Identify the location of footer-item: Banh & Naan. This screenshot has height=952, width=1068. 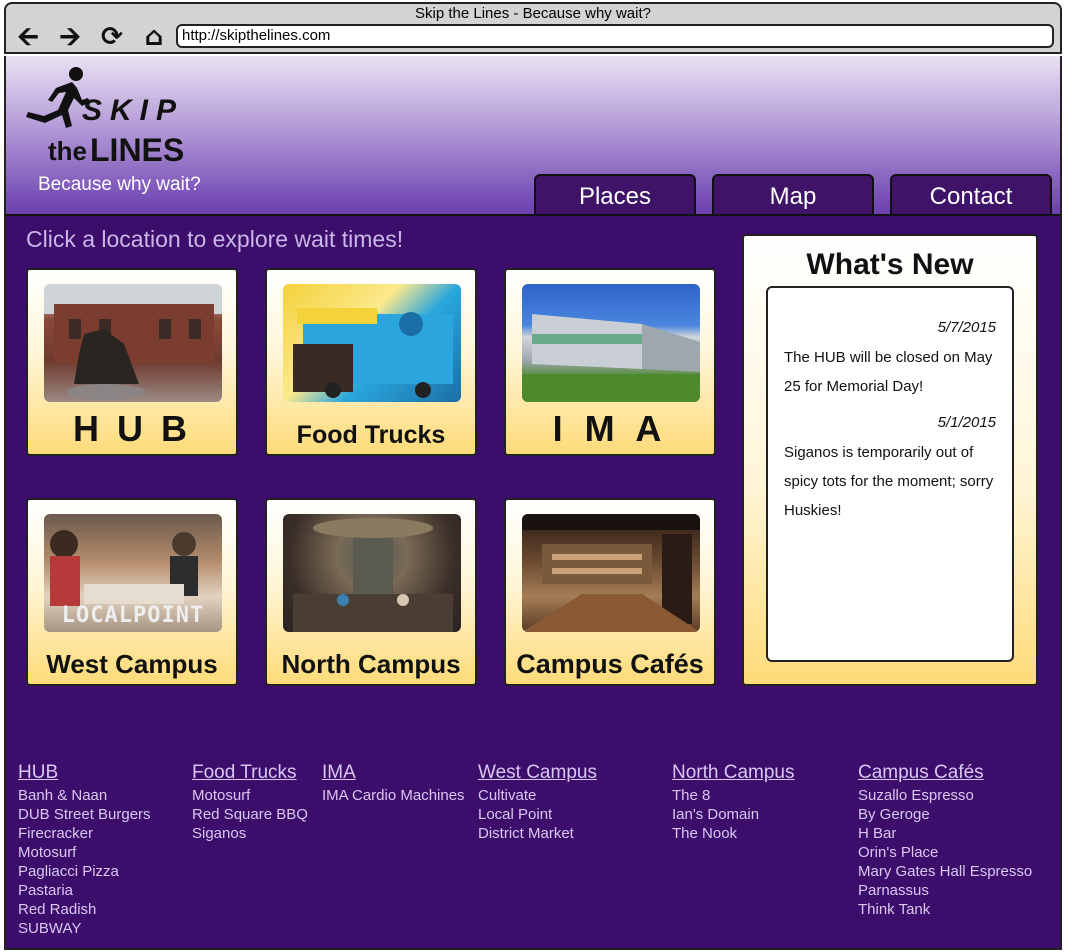
(84, 795).